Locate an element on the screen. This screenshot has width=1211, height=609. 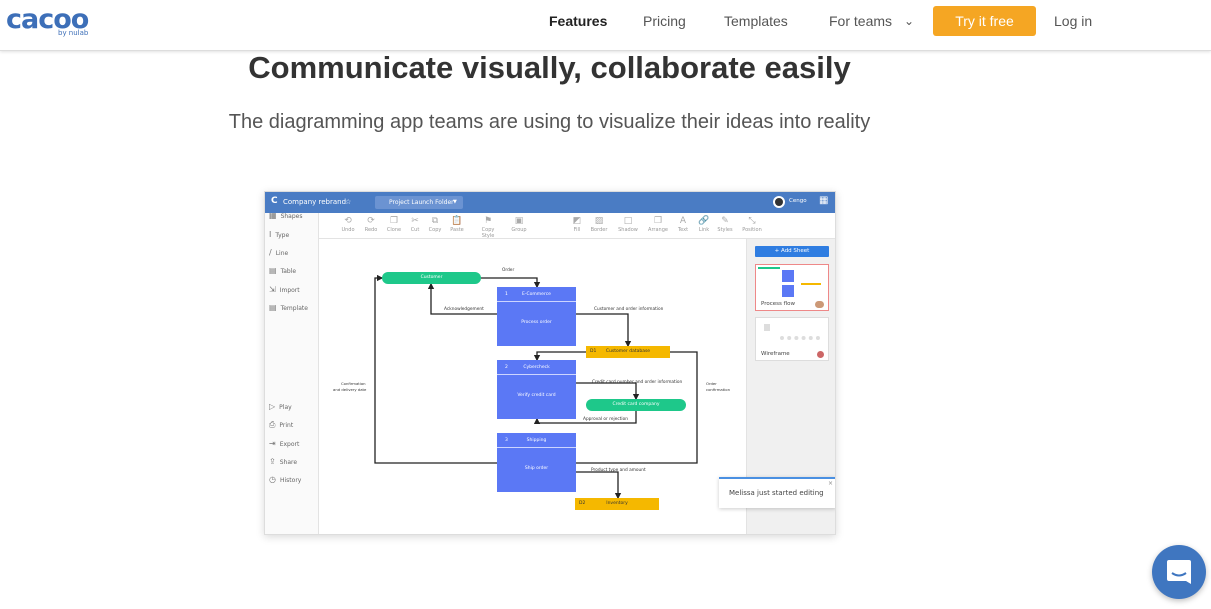
store-inventory: D2 Inventory is located at coordinates (617, 504).